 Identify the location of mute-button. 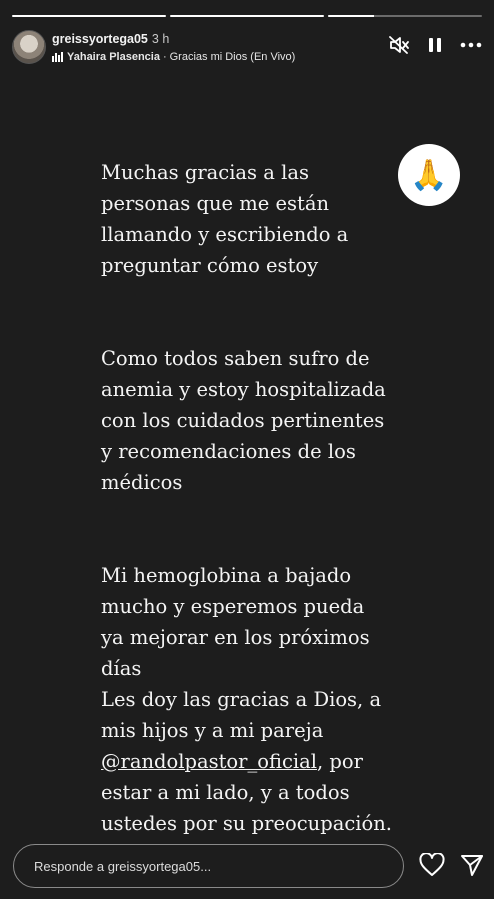
(399, 45).